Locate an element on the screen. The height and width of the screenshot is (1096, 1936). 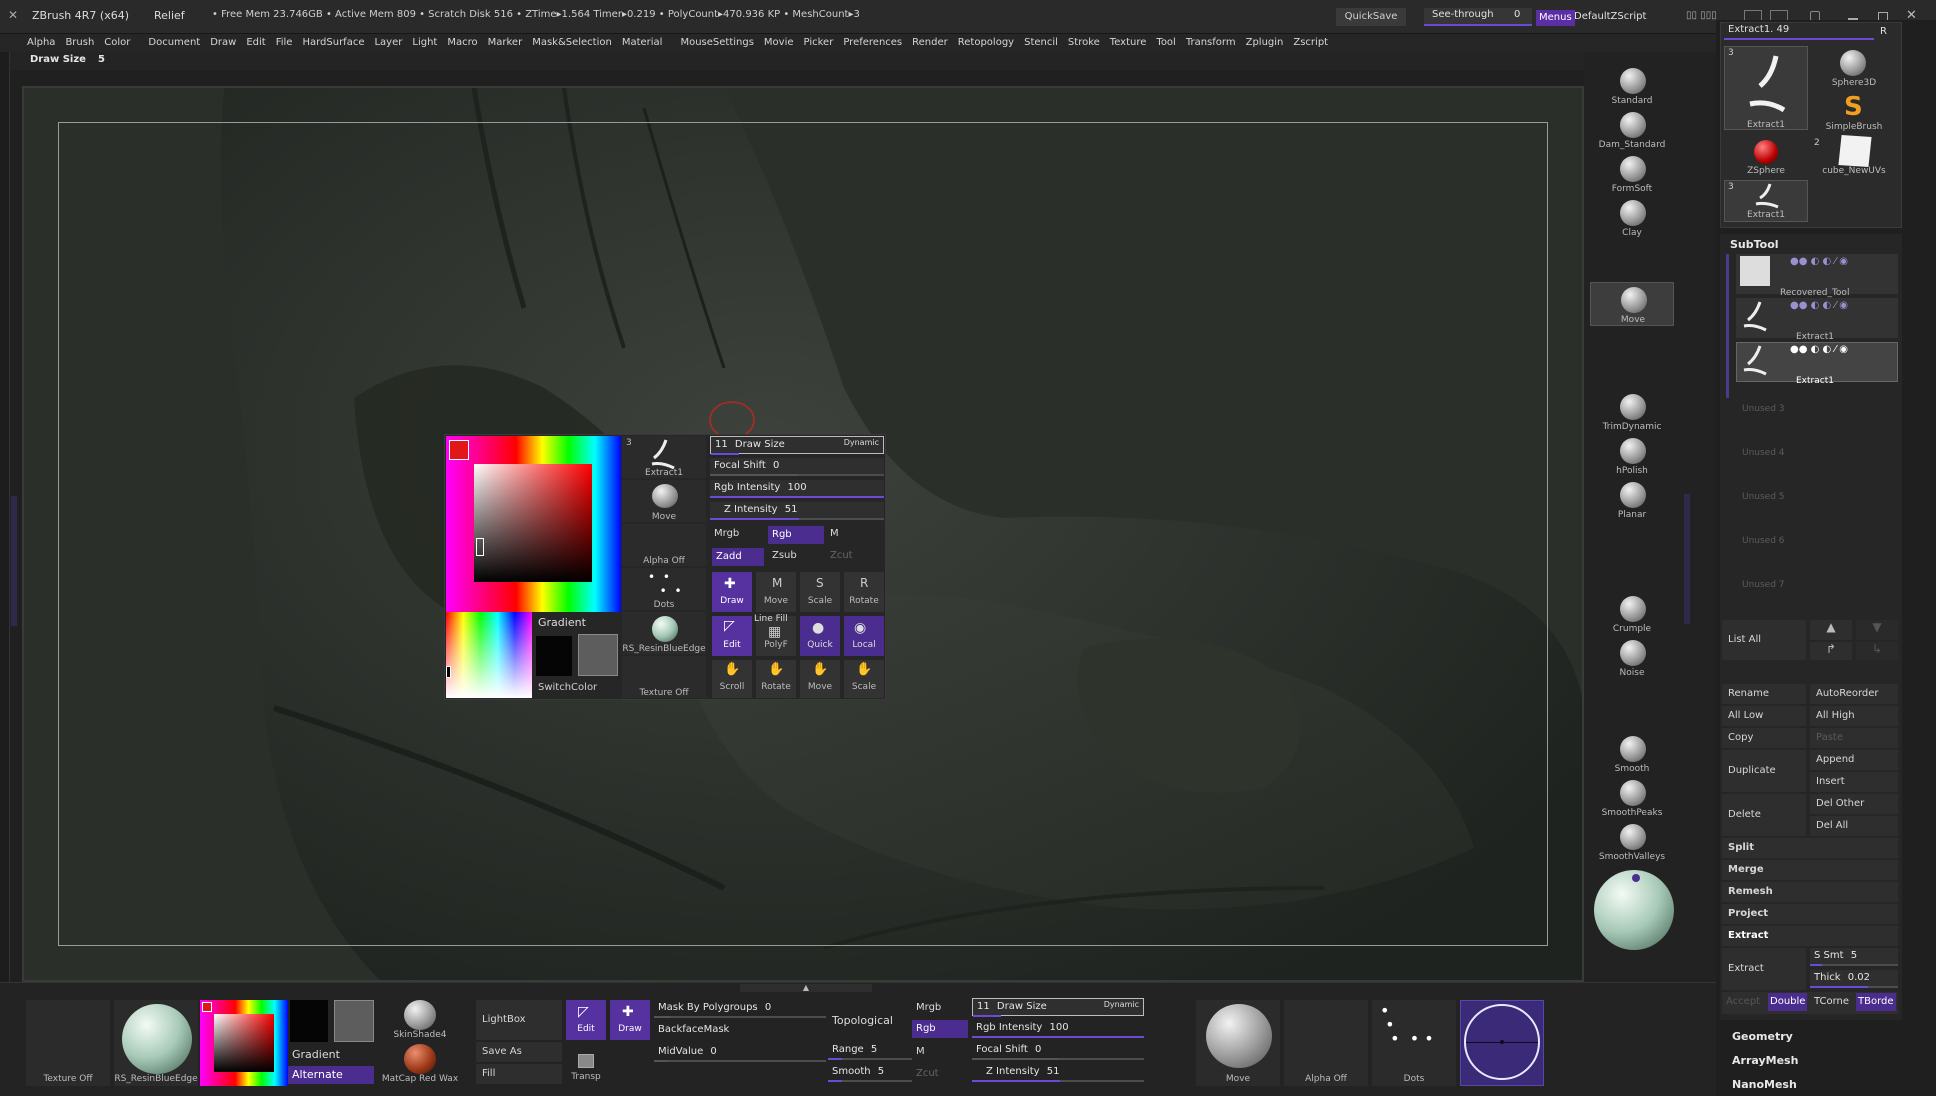
shelf-brush-hpolish: hPolish is located at coordinates (1632, 456).